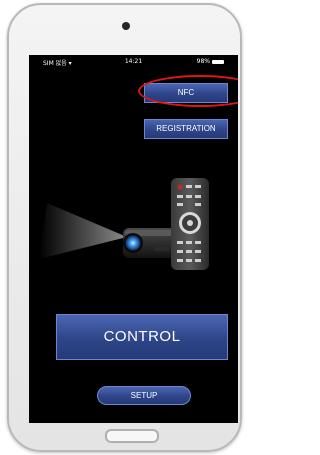  Describe the element at coordinates (126, 26) in the screenshot. I see `camera-dot` at that location.